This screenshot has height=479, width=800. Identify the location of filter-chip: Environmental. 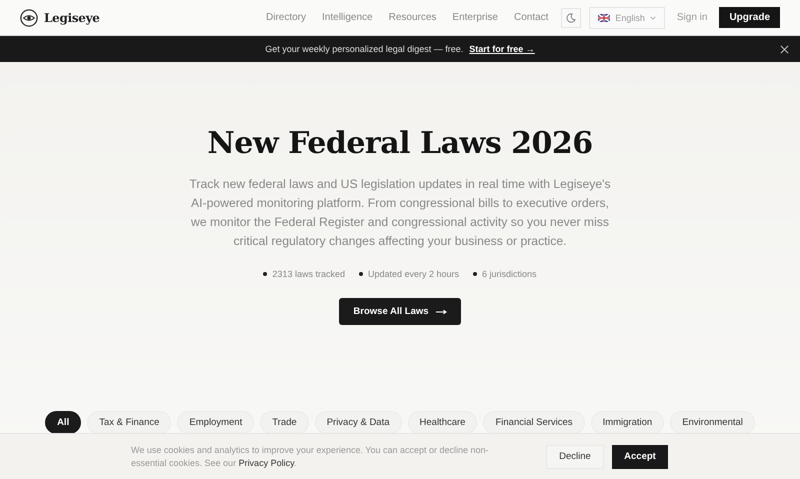
(712, 422).